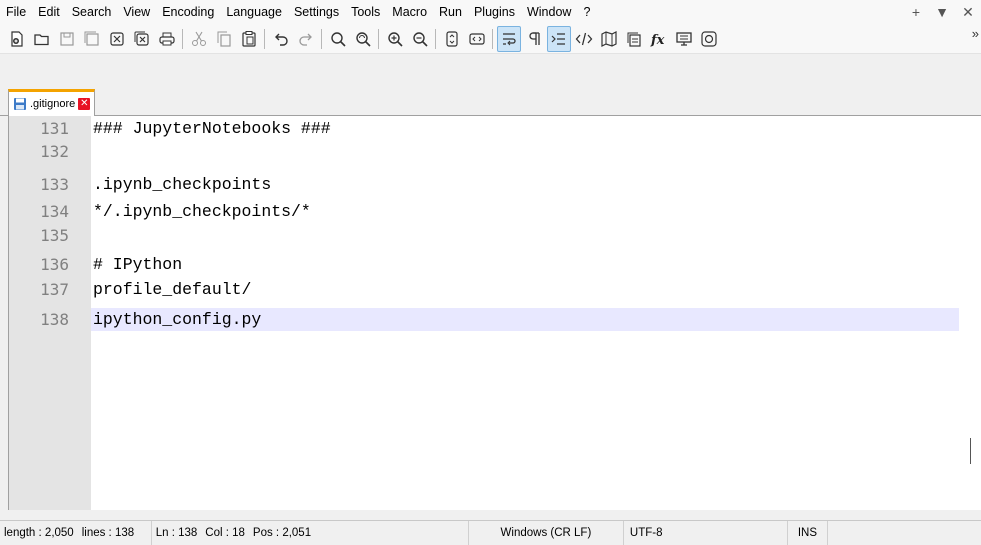 The height and width of the screenshot is (545, 981). I want to click on status-position: Pos : 2,051, so click(359, 532).